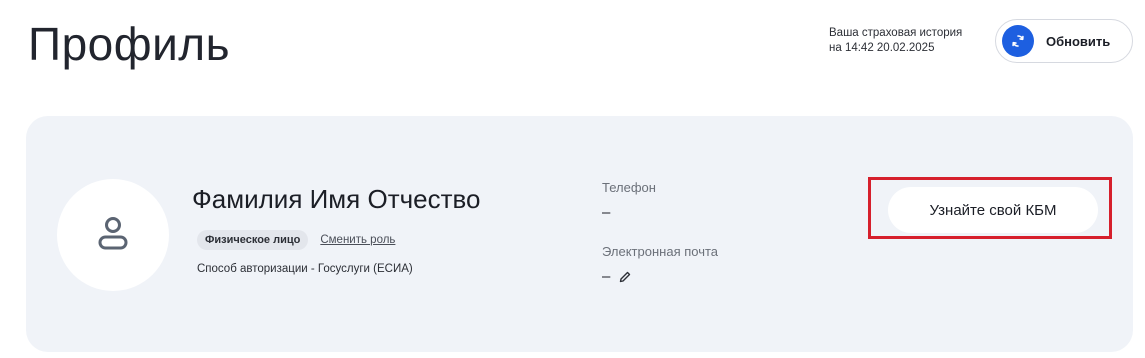 Image resolution: width=1145 pixels, height=358 pixels. What do you see at coordinates (660, 251) in the screenshot?
I see `email-label: Электронная почта` at bounding box center [660, 251].